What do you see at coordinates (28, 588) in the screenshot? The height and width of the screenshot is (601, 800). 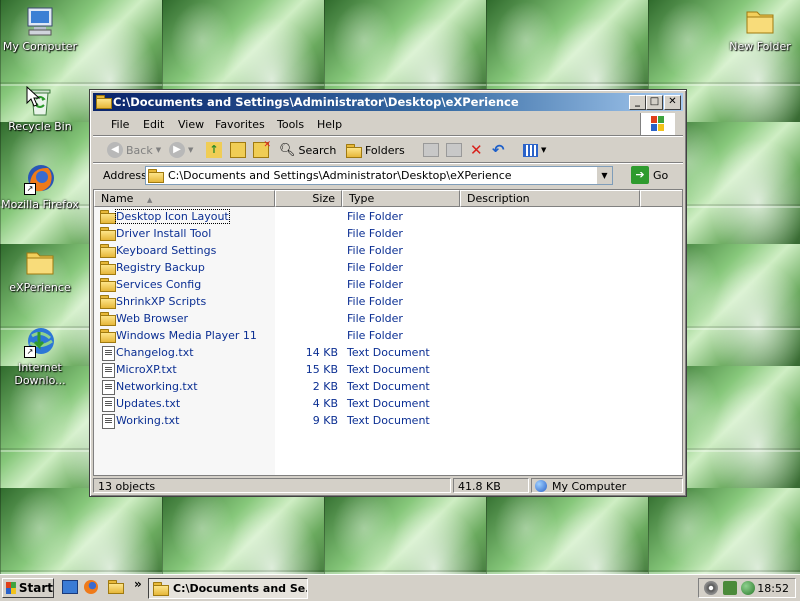 I see `start-button: Start` at bounding box center [28, 588].